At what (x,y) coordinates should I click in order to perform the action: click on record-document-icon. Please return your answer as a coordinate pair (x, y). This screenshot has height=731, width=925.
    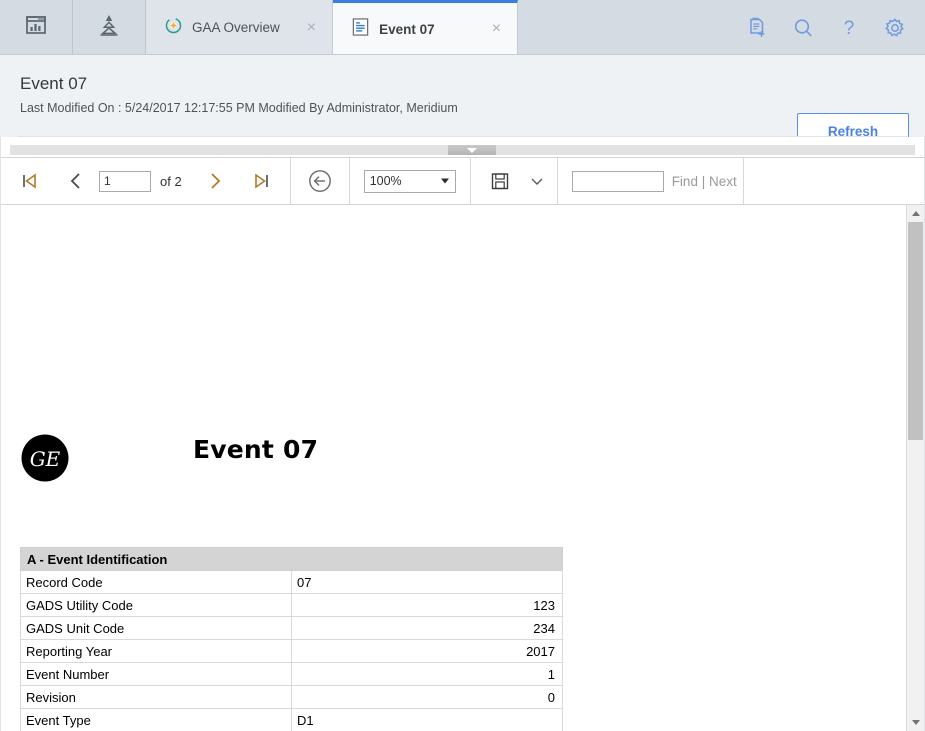
    Looking at the image, I should click on (360, 29).